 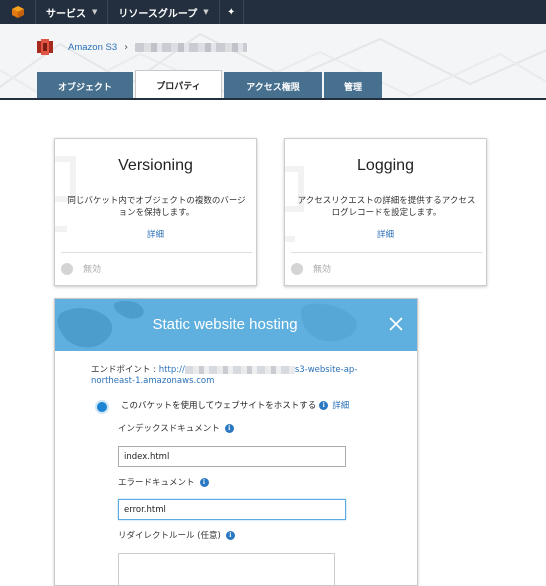 I want to click on index-document-input, so click(x=232, y=456).